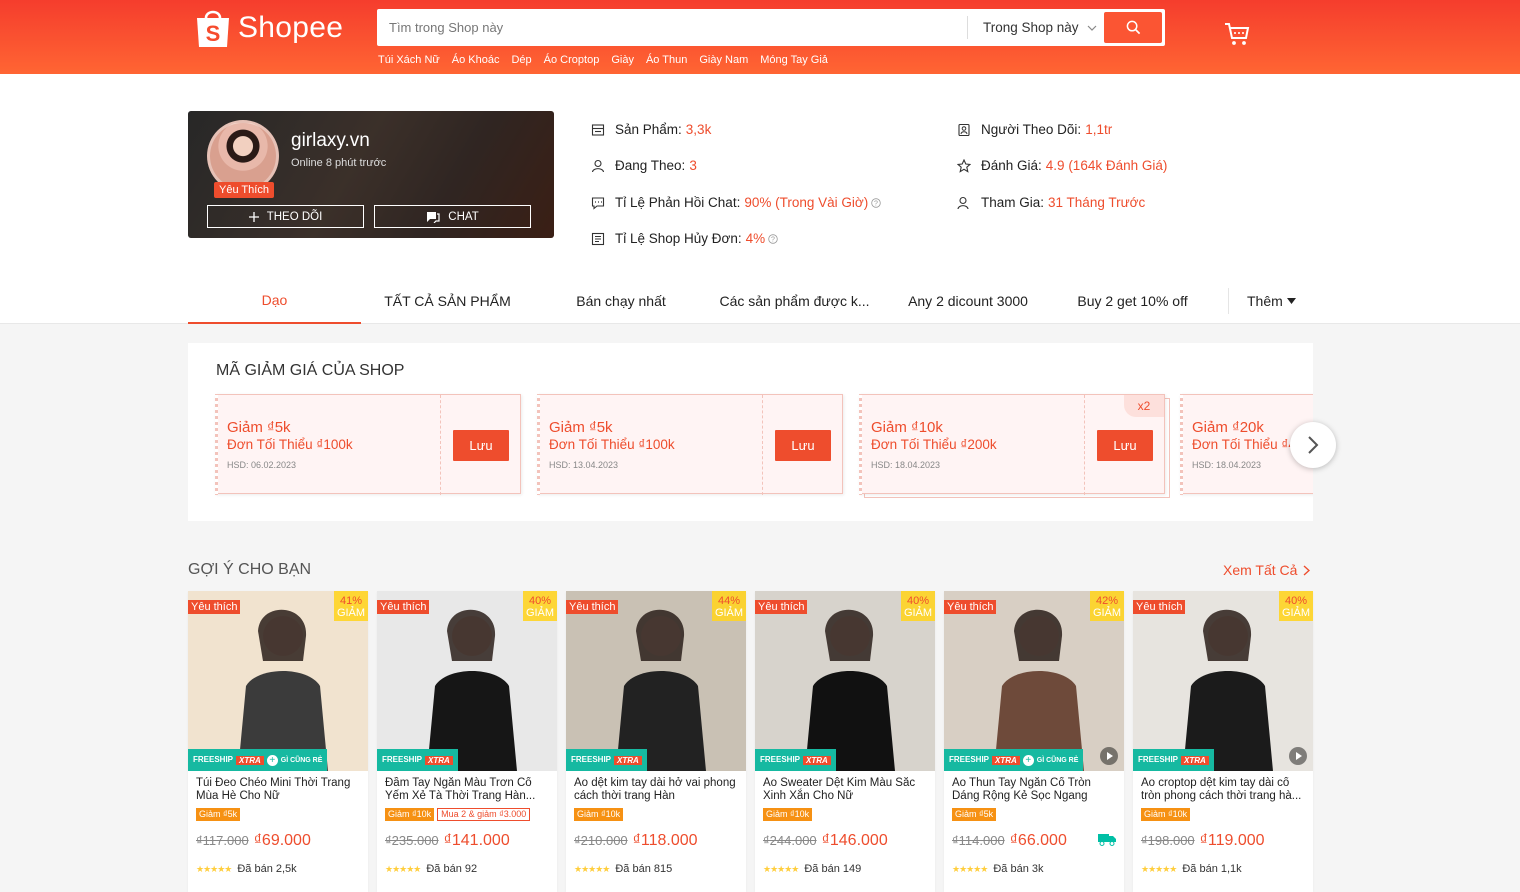 This screenshot has width=1520, height=892. Describe the element at coordinates (906, 465) in the screenshot. I see `voucher-expiry: HSD: 18.04.2023` at that location.